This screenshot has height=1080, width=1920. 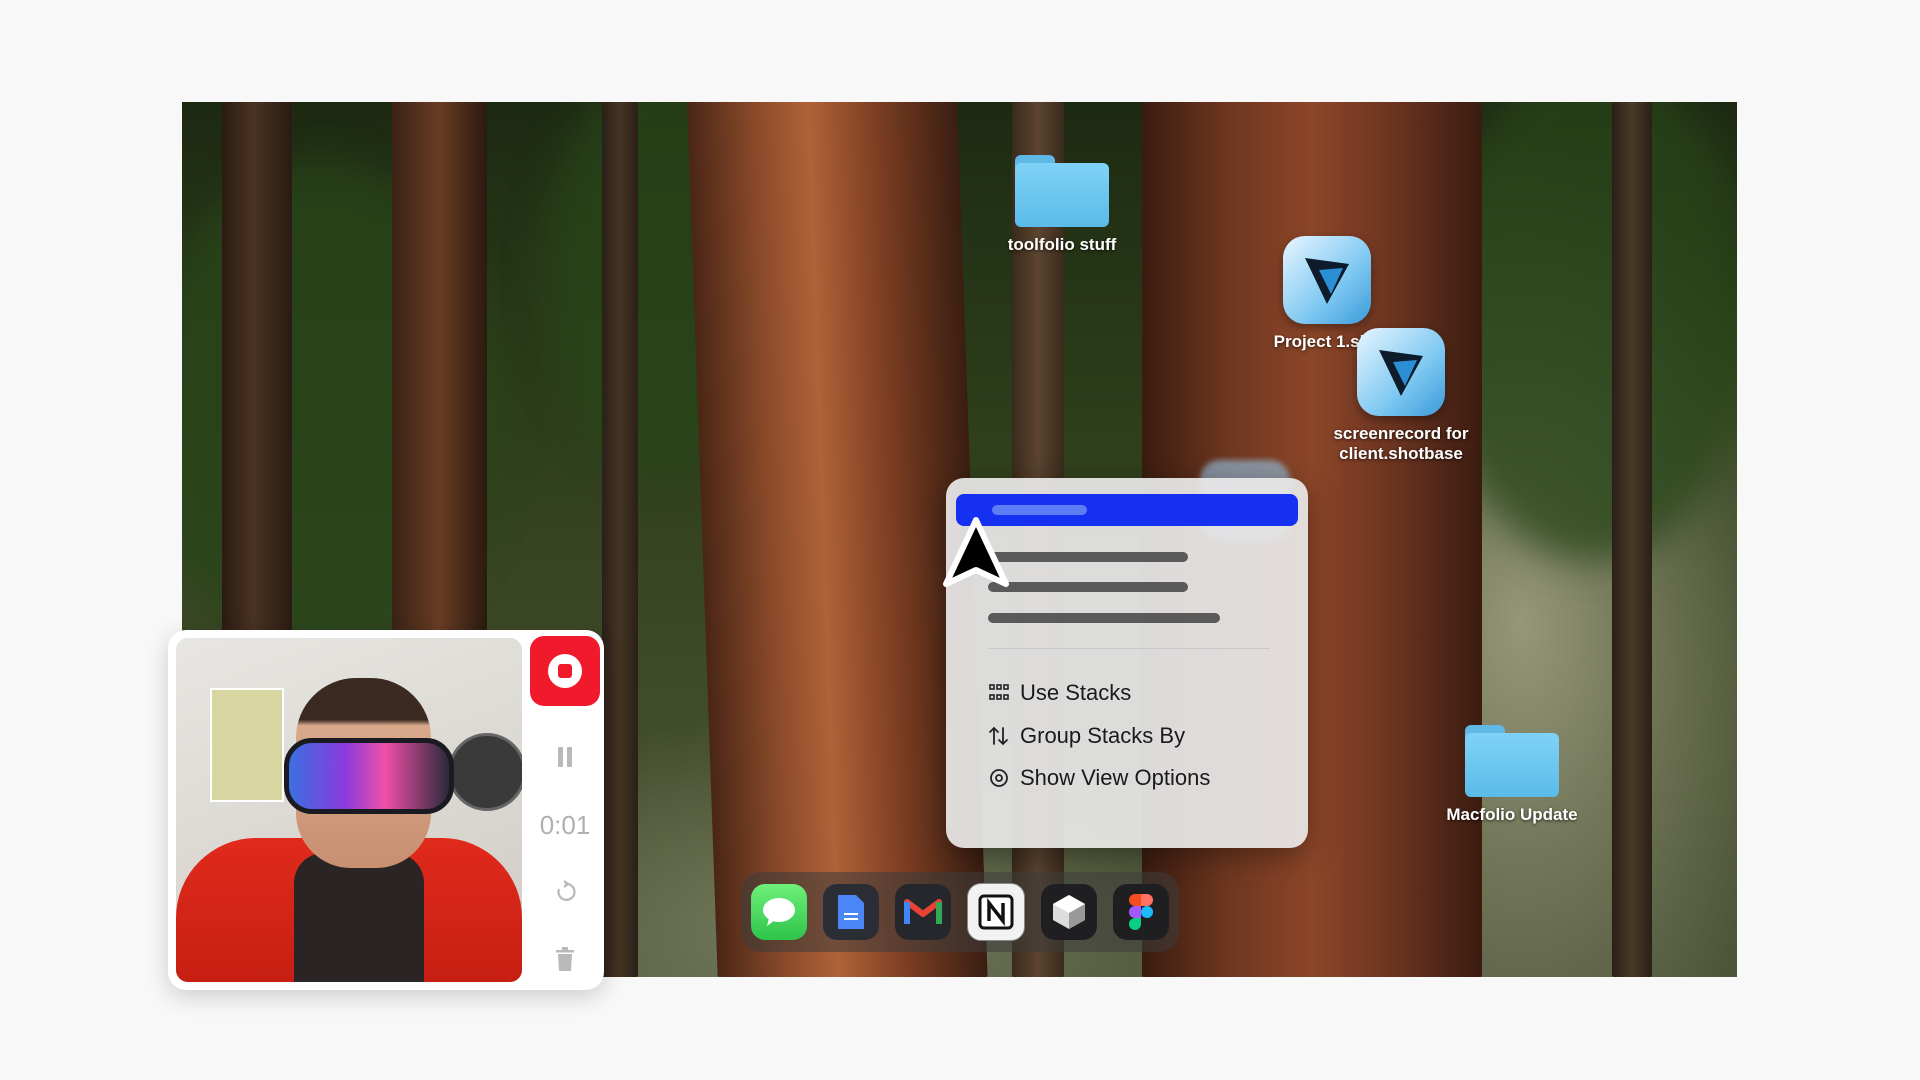 What do you see at coordinates (923, 912) in the screenshot?
I see `gmail-icon` at bounding box center [923, 912].